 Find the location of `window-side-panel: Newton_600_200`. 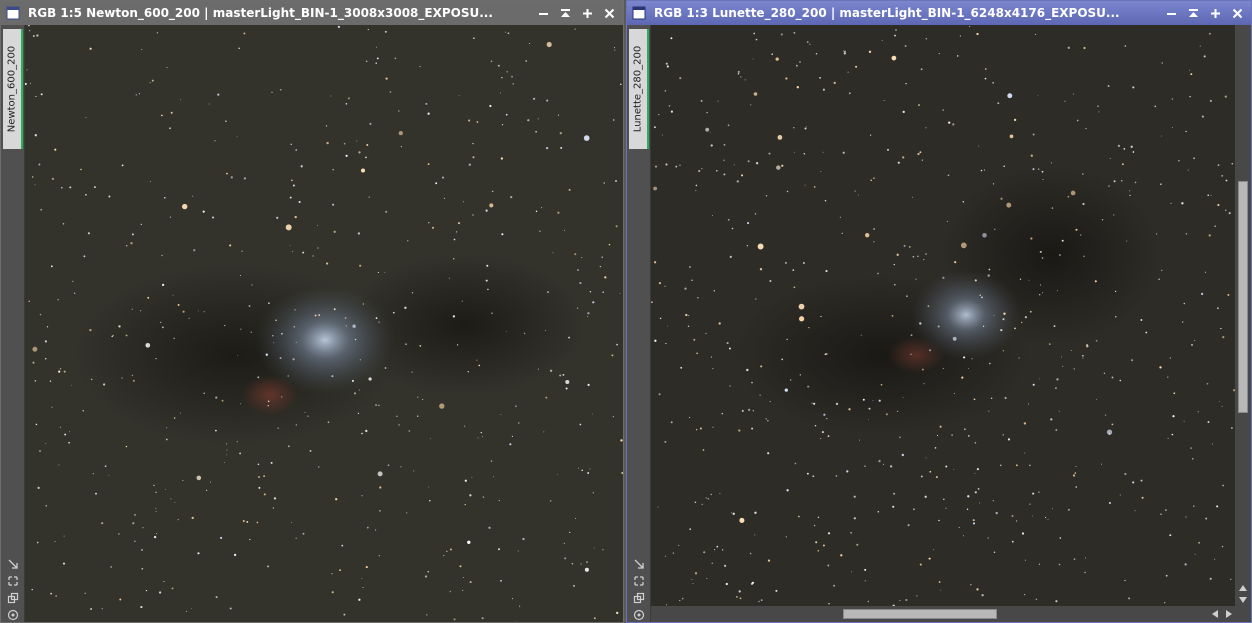

window-side-panel: Newton_600_200 is located at coordinates (12, 323).